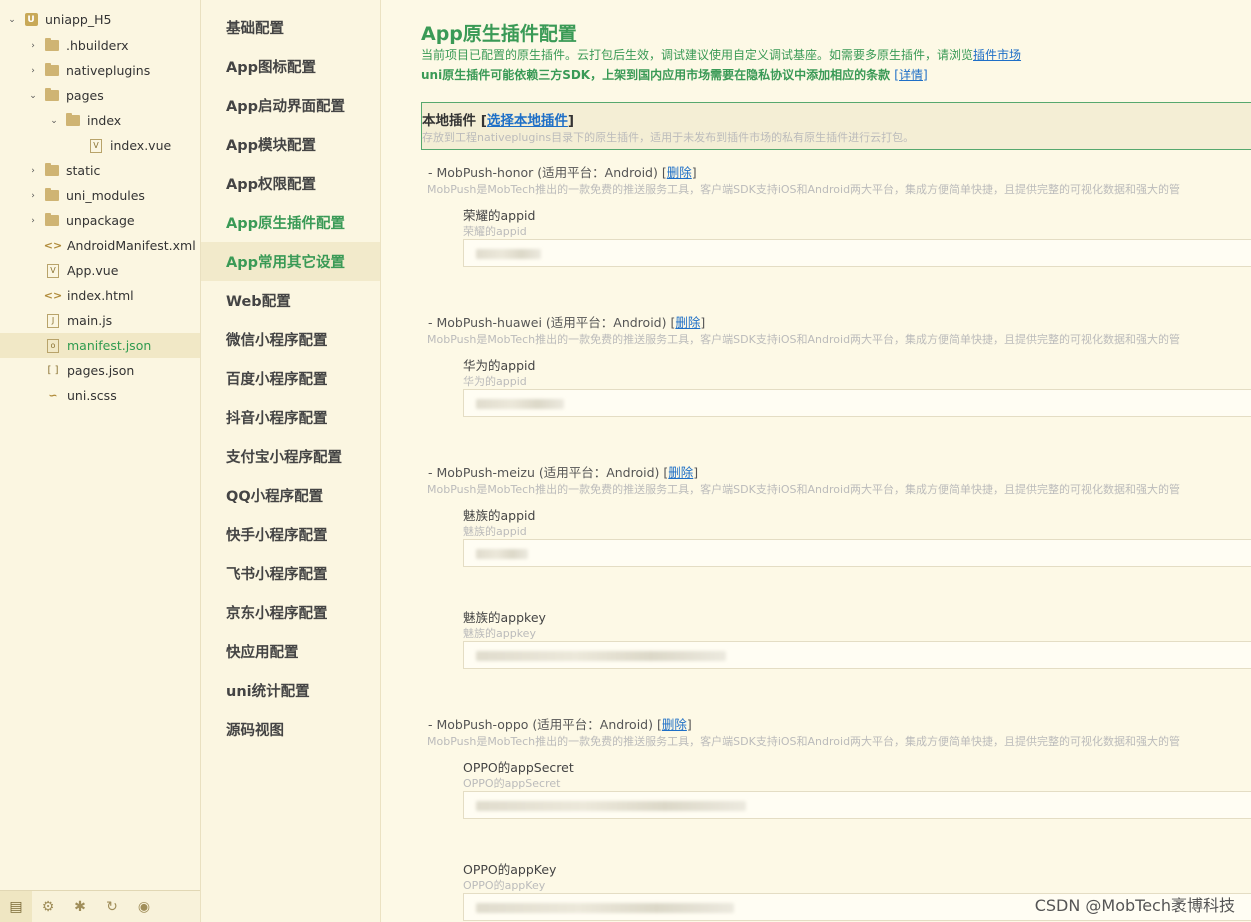  I want to click on folder-icon, so click(52, 220).